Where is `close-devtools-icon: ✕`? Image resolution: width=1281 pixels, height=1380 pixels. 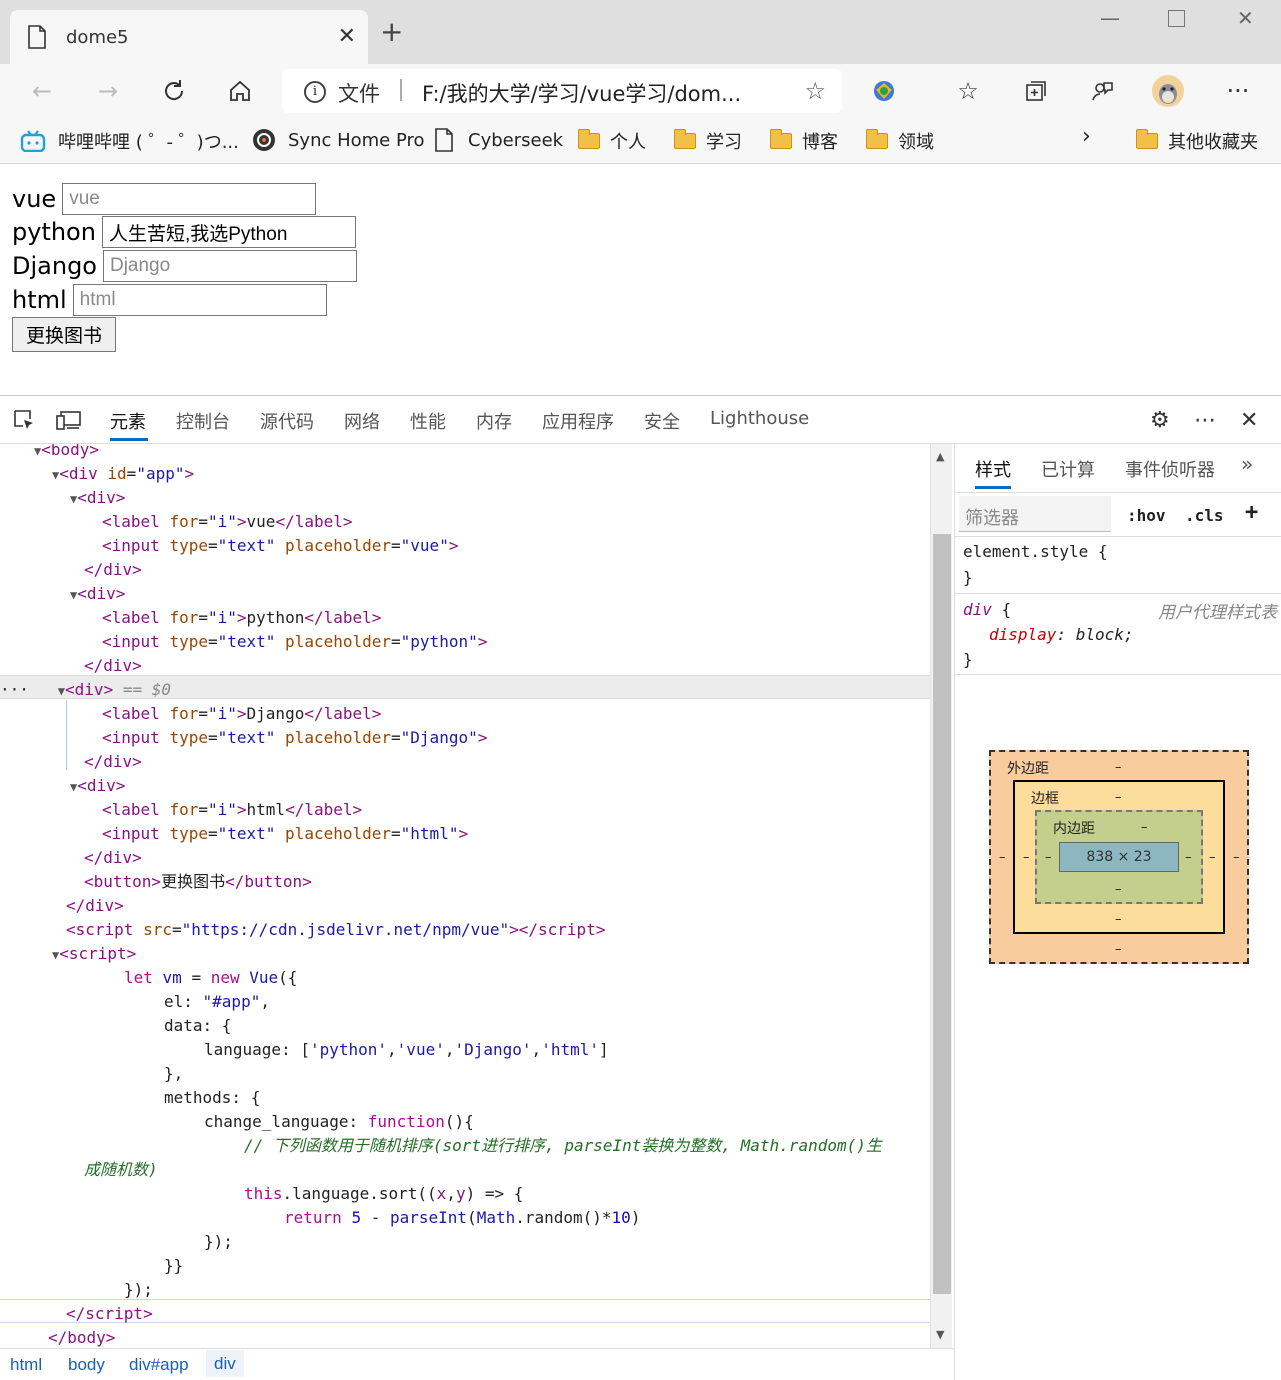 close-devtools-icon: ✕ is located at coordinates (1249, 420).